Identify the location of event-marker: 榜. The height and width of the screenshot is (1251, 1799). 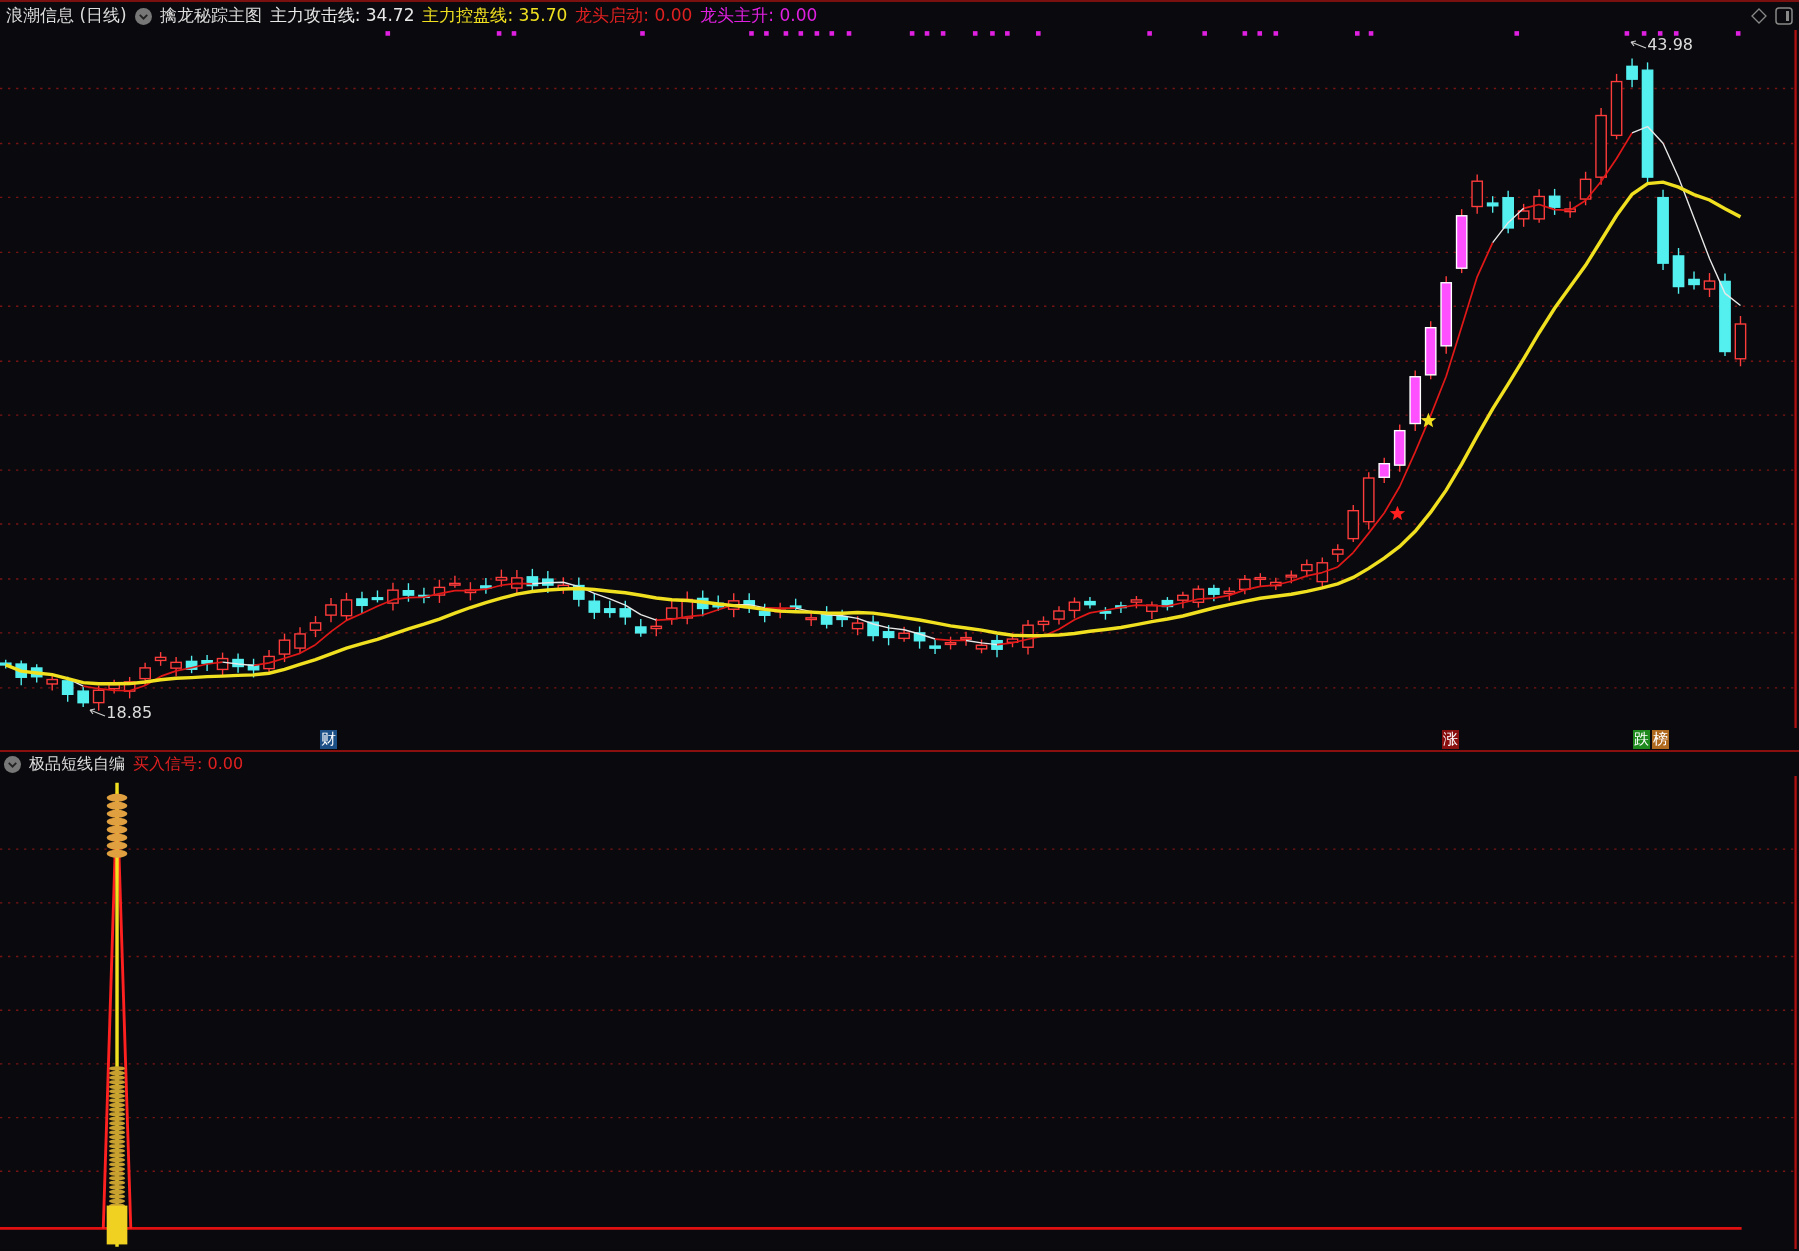
(1660, 739).